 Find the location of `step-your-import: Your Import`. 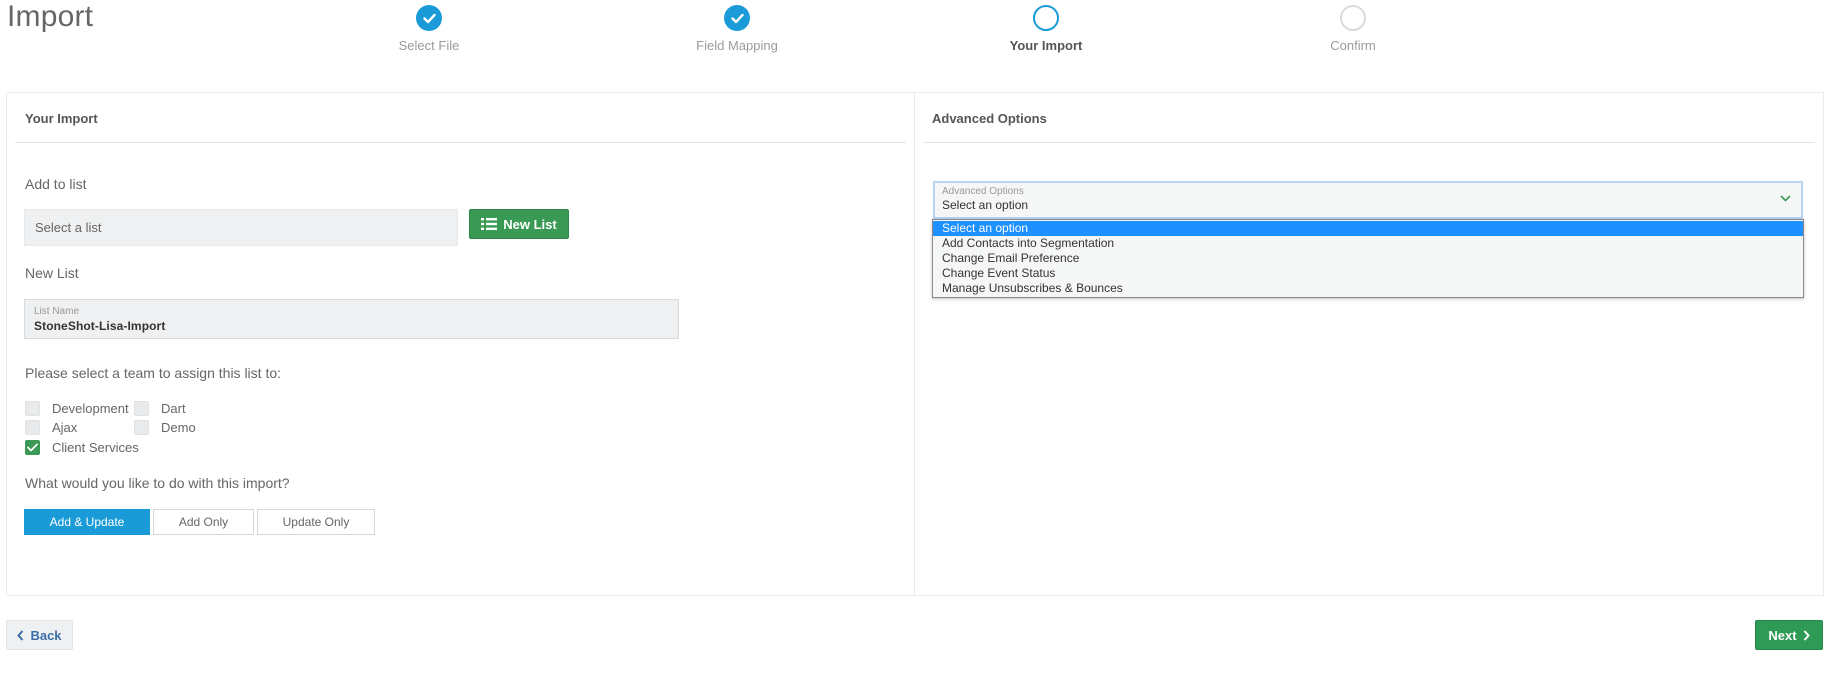

step-your-import: Your Import is located at coordinates (1046, 29).